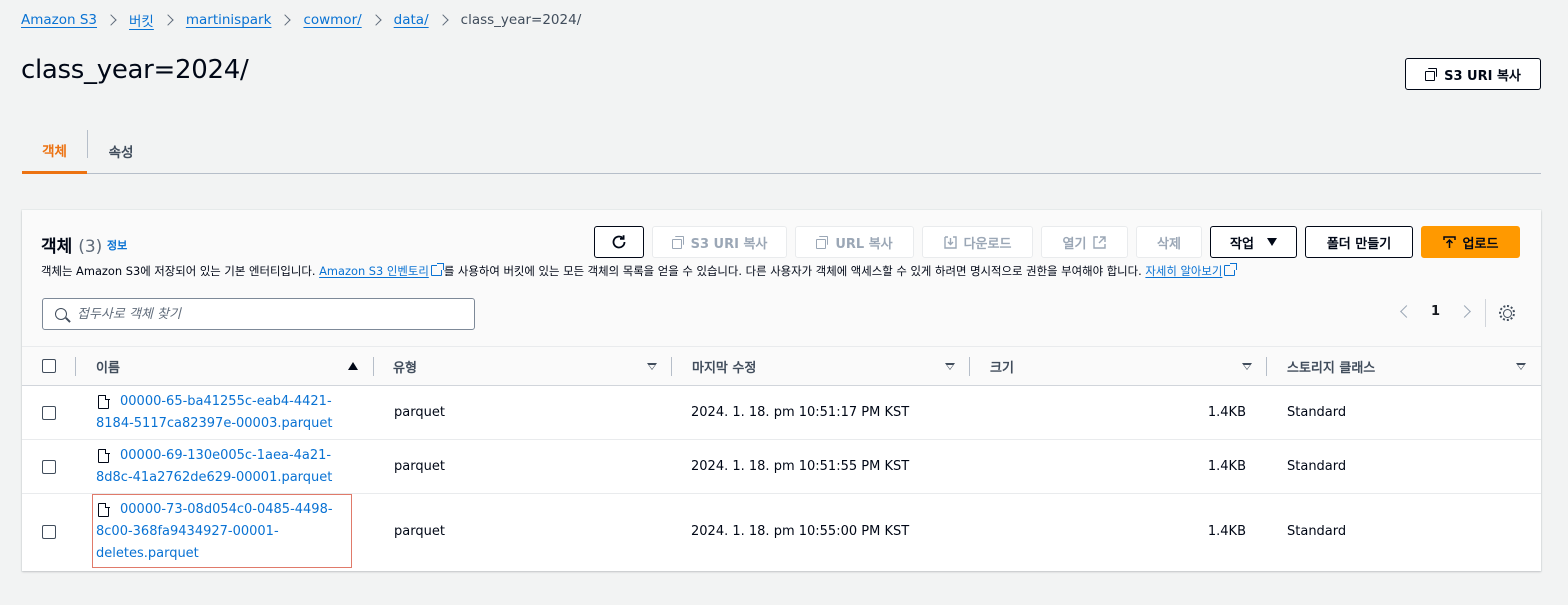  Describe the element at coordinates (1449, 241) in the screenshot. I see `upload-icon` at that location.